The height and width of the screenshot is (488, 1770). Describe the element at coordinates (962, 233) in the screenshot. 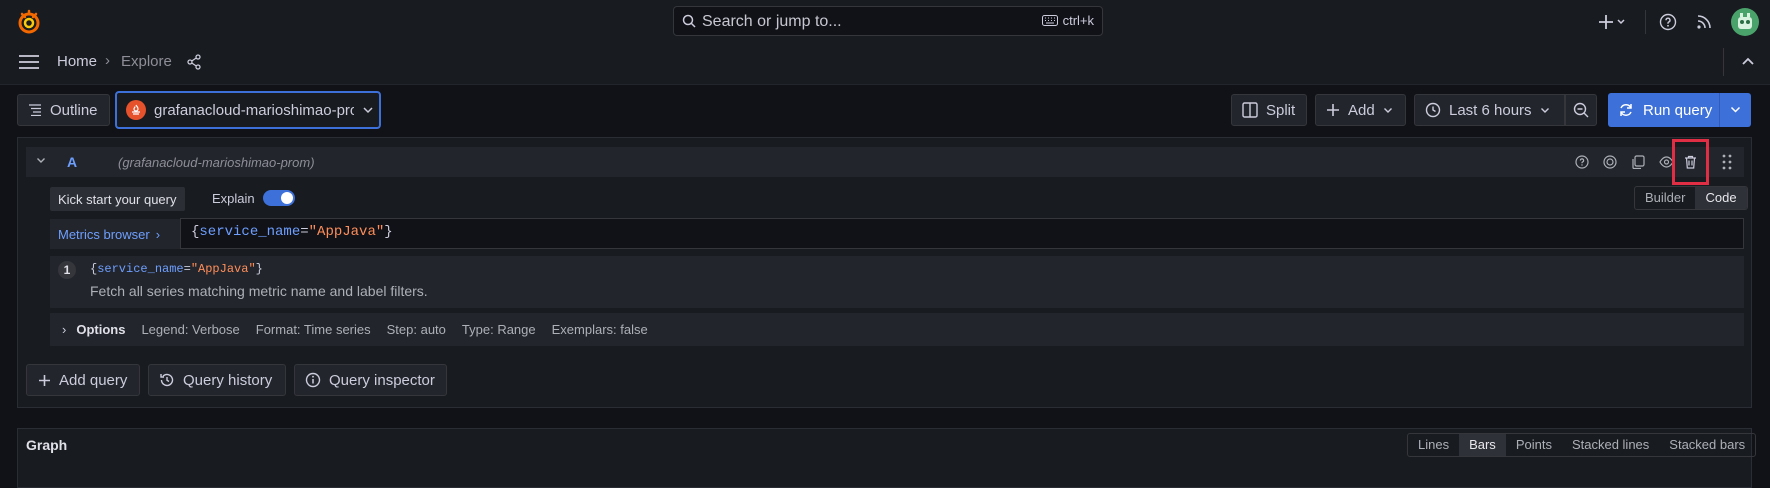

I see `query-code-editor: {service_name="AppJava"}` at that location.